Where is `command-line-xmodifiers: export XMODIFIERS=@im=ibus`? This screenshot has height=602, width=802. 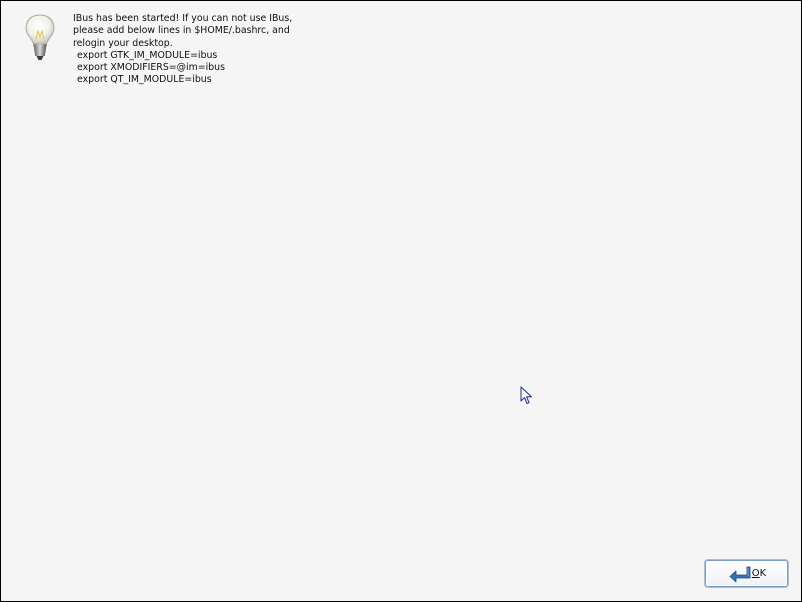
command-line-xmodifiers: export XMODIFIERS=@im=ibus is located at coordinates (151, 68).